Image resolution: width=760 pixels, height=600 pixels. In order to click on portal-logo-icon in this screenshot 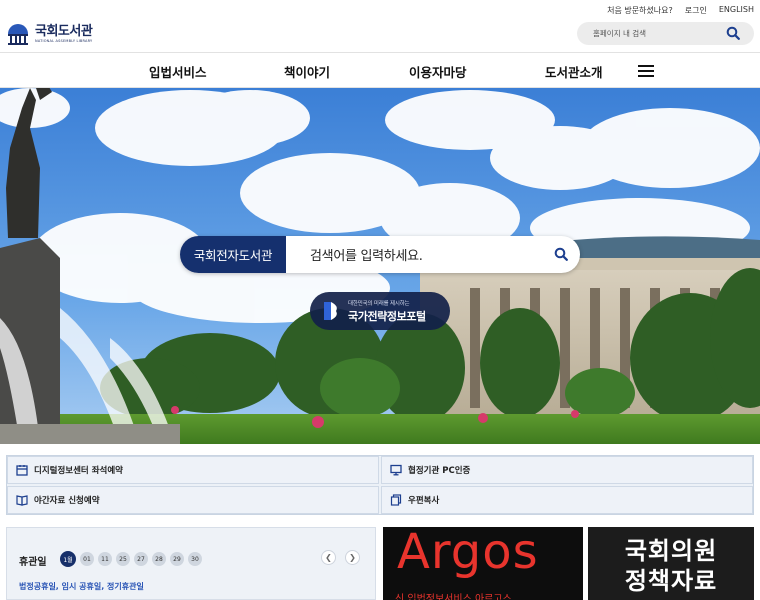, I will do `click(330, 311)`.